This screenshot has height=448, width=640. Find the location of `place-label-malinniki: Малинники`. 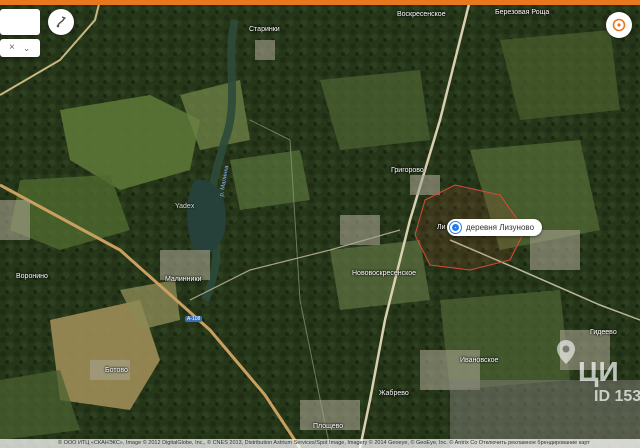

place-label-malinniki: Малинники is located at coordinates (183, 279).